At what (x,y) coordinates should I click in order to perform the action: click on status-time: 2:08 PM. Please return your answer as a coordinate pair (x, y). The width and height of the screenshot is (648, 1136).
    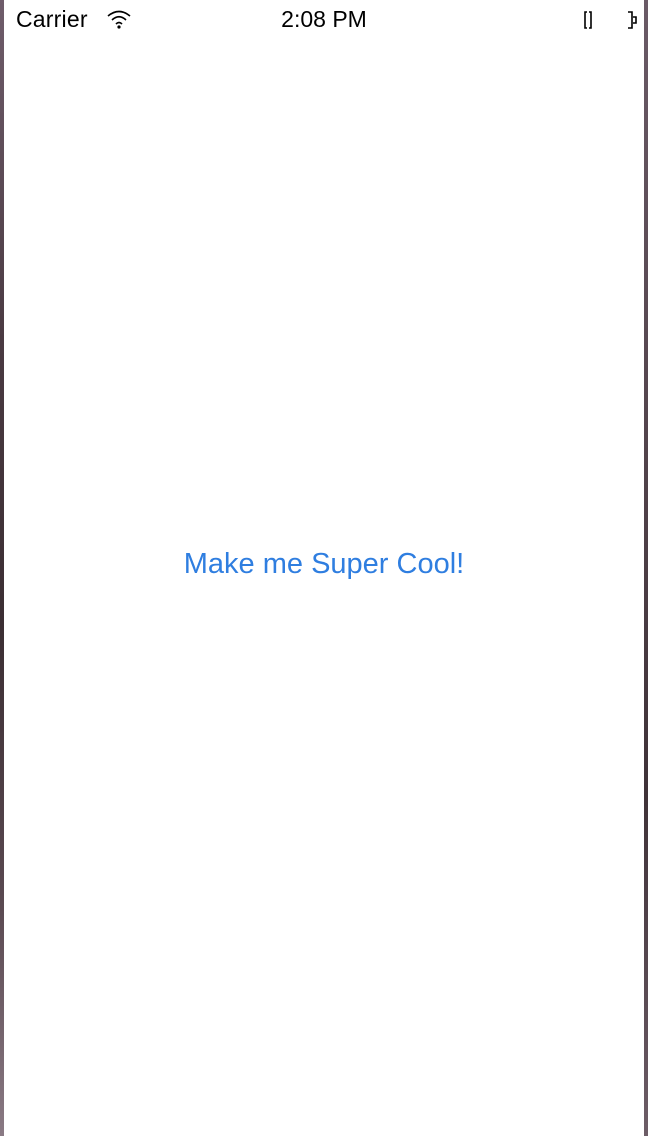
    Looking at the image, I should click on (324, 19).